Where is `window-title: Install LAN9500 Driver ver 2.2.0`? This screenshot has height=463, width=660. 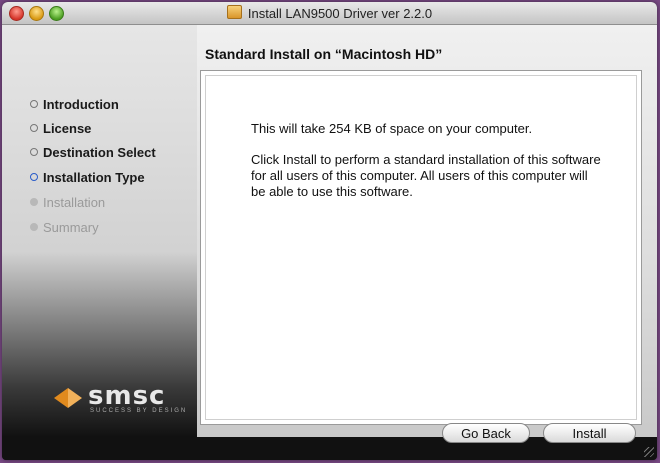 window-title: Install LAN9500 Driver ver 2.2.0 is located at coordinates (340, 13).